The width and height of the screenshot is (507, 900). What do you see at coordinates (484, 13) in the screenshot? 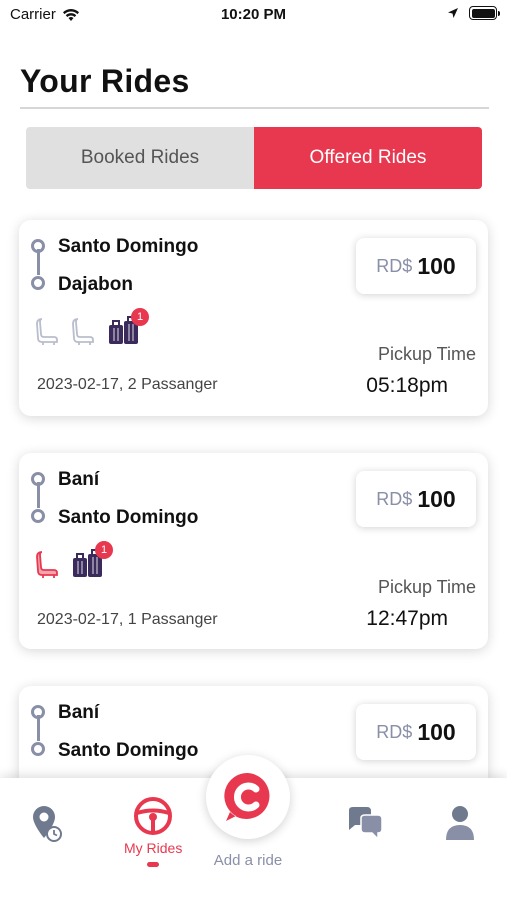
I see `battery-icon` at bounding box center [484, 13].